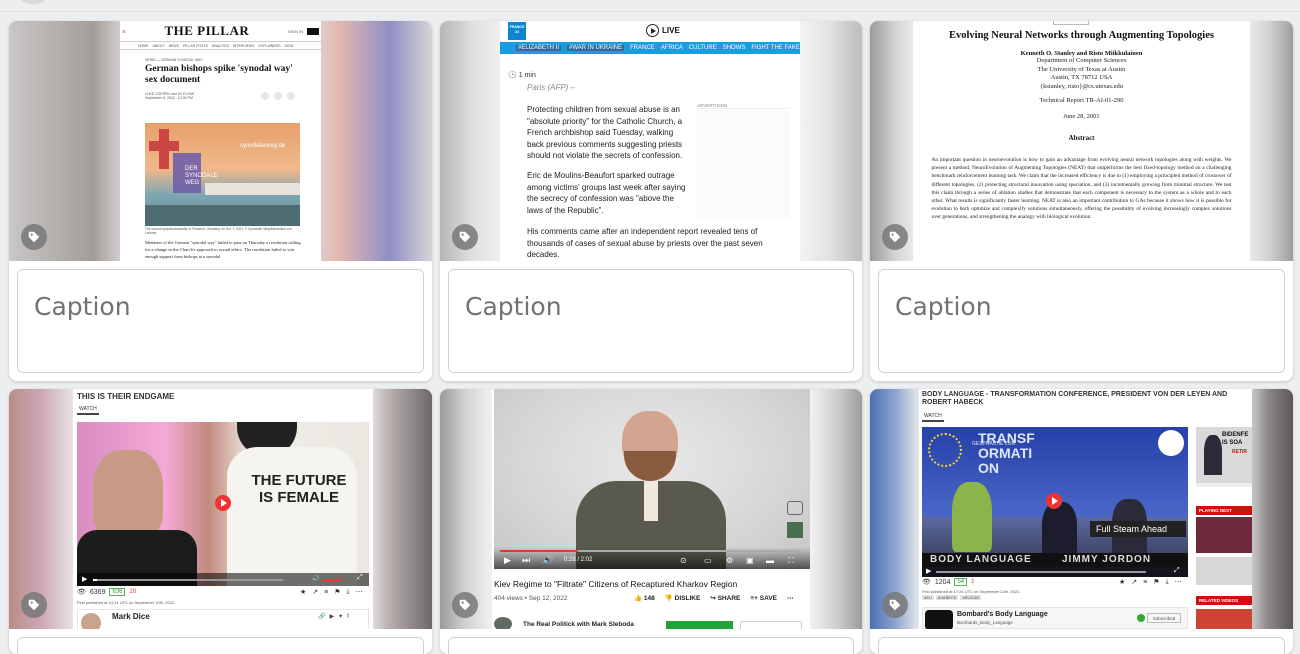 Image resolution: width=1300 pixels, height=654 pixels. Describe the element at coordinates (88, 410) in the screenshot. I see `watch-tab: WATCH` at that location.